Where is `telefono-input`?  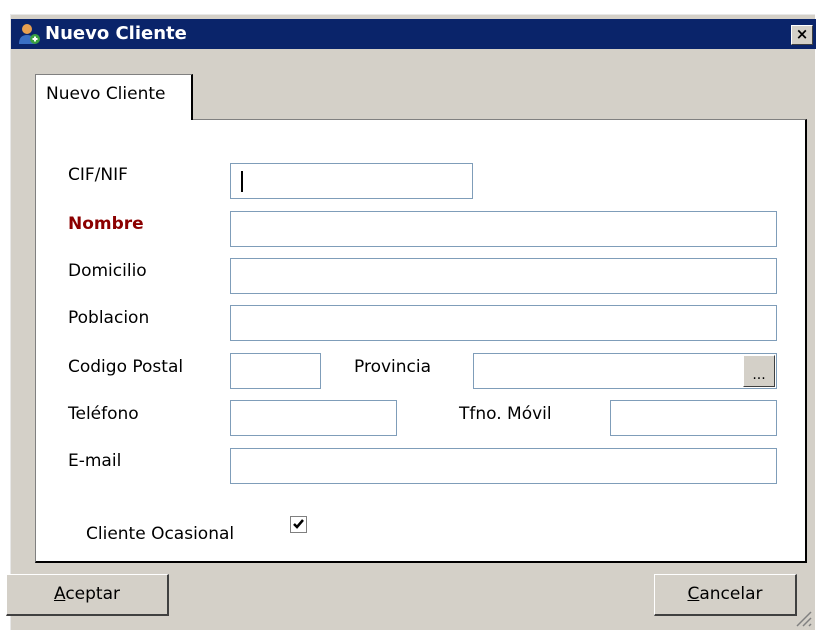 telefono-input is located at coordinates (313, 418).